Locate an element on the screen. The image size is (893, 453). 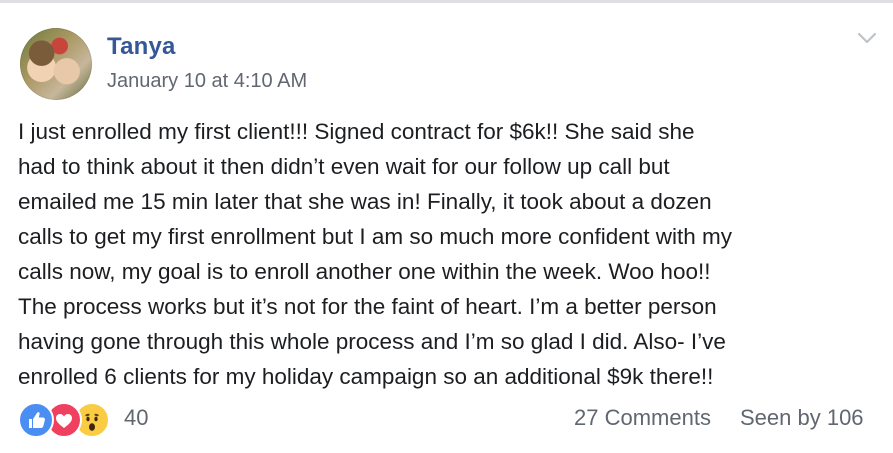
chevron-down-icon is located at coordinates (867, 38).